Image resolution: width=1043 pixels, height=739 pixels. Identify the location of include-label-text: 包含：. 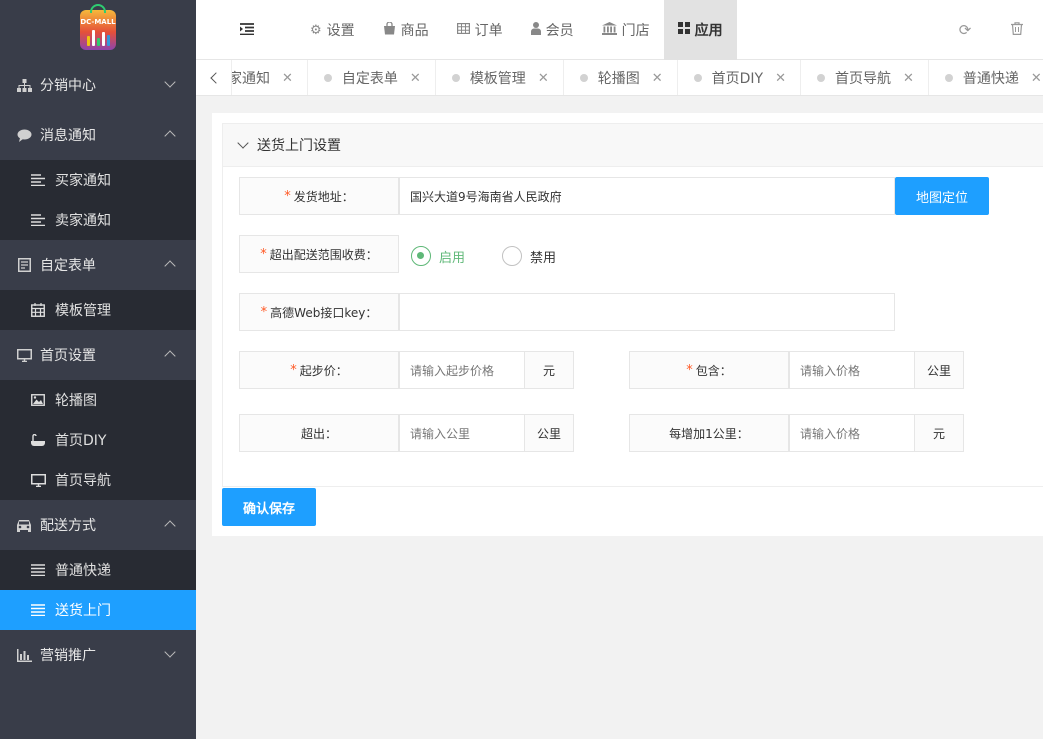
(713, 370).